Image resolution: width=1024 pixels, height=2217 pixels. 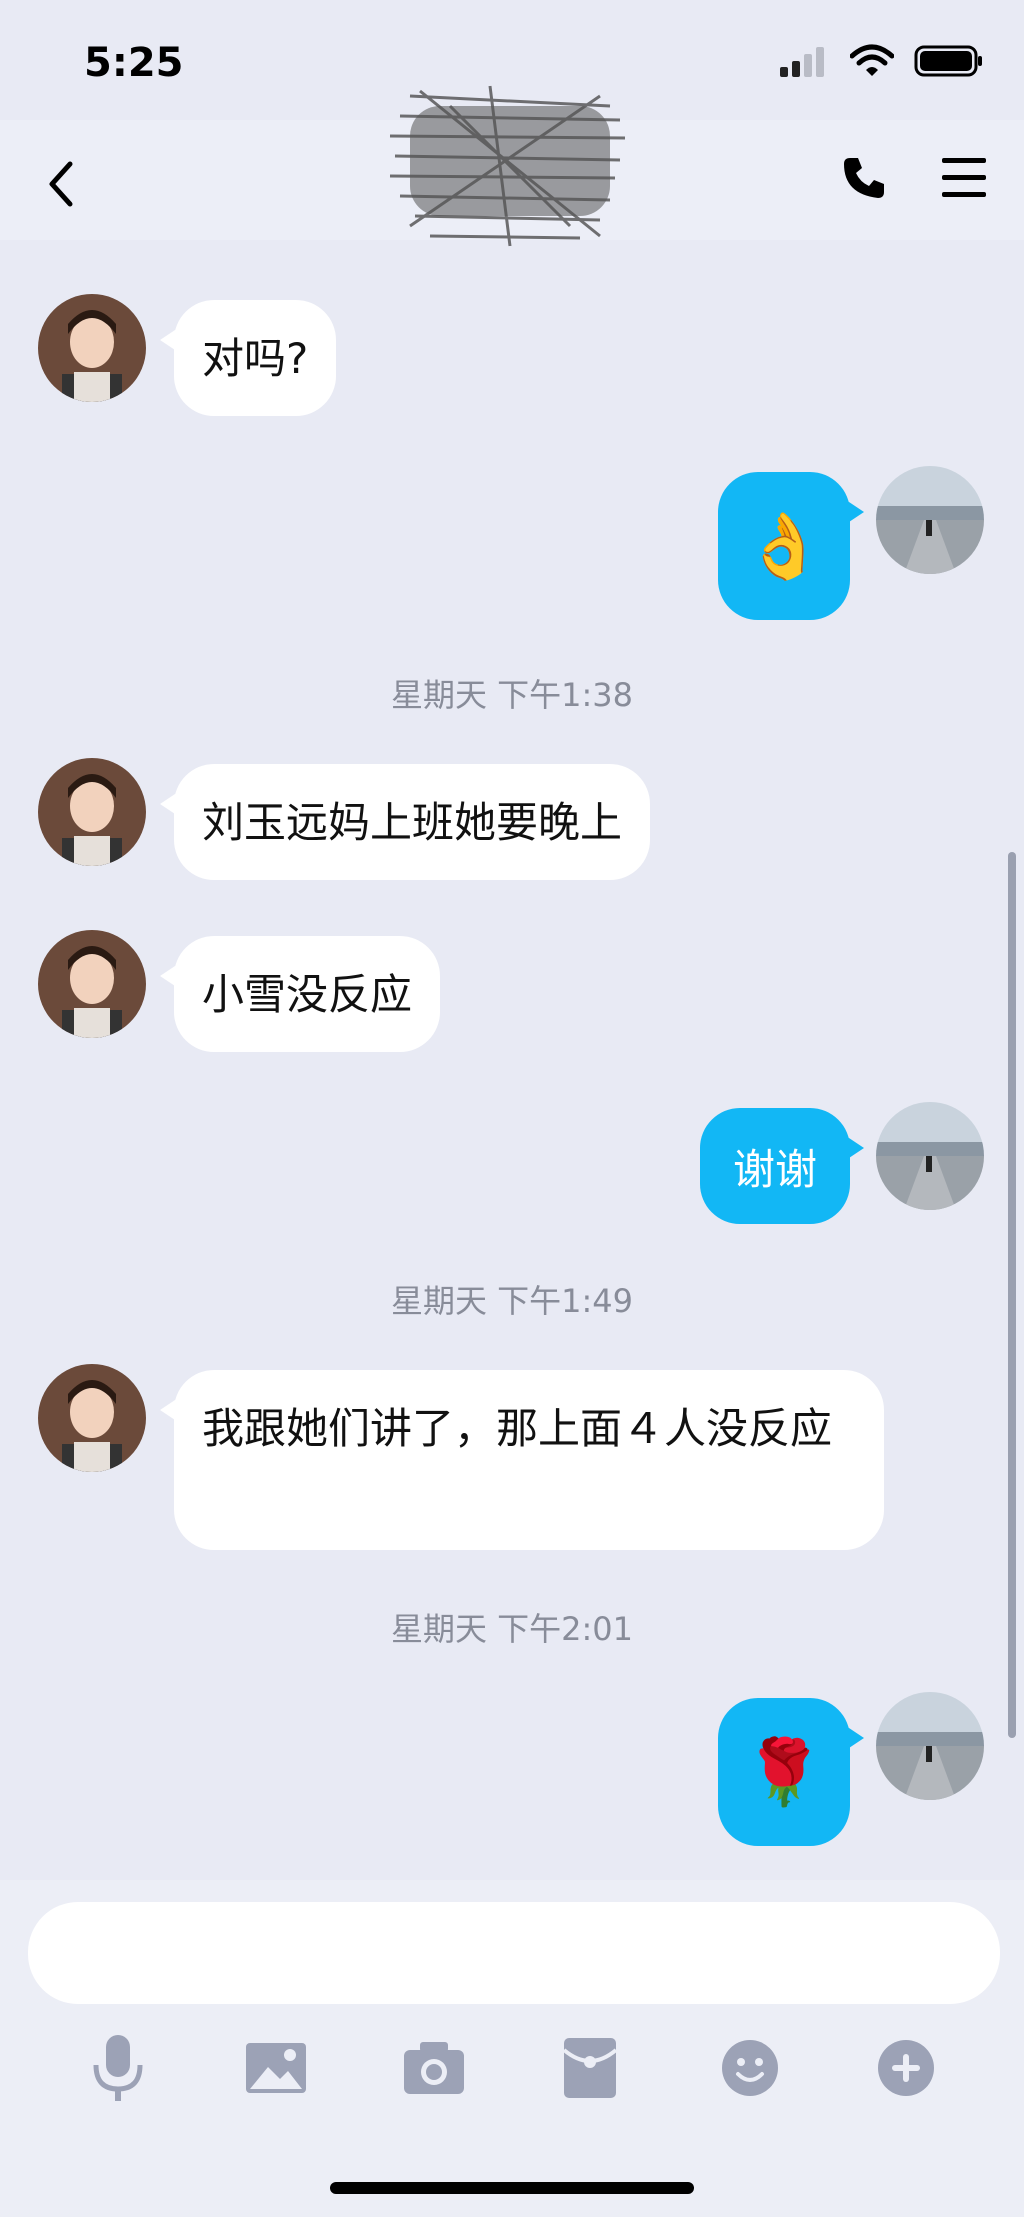 I want to click on message-bubble-incoming: 我跟她们讲了，那上面４人没反应, so click(x=522, y=1460).